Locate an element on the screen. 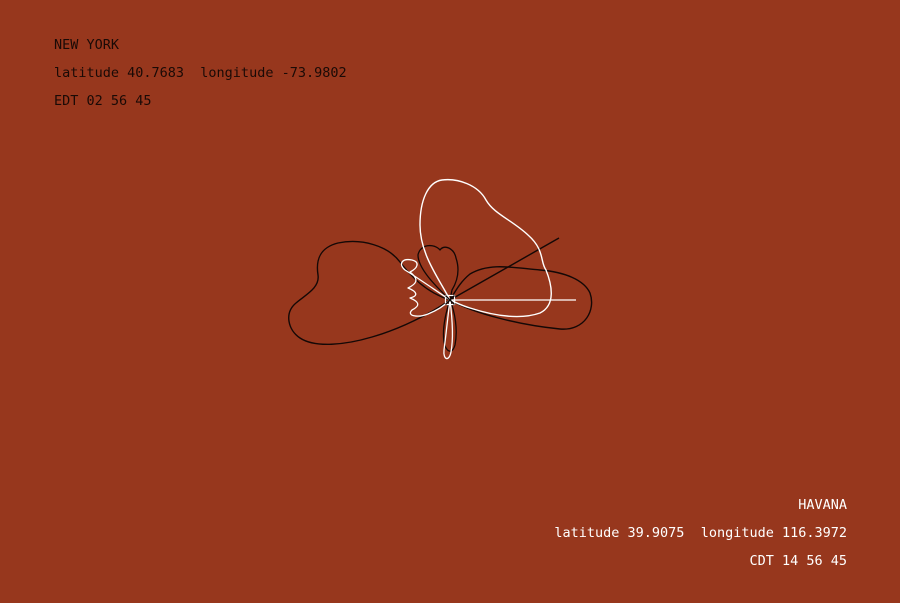 The height and width of the screenshot is (603, 900). city-b-time: CDT 14 56 45 is located at coordinates (798, 561).